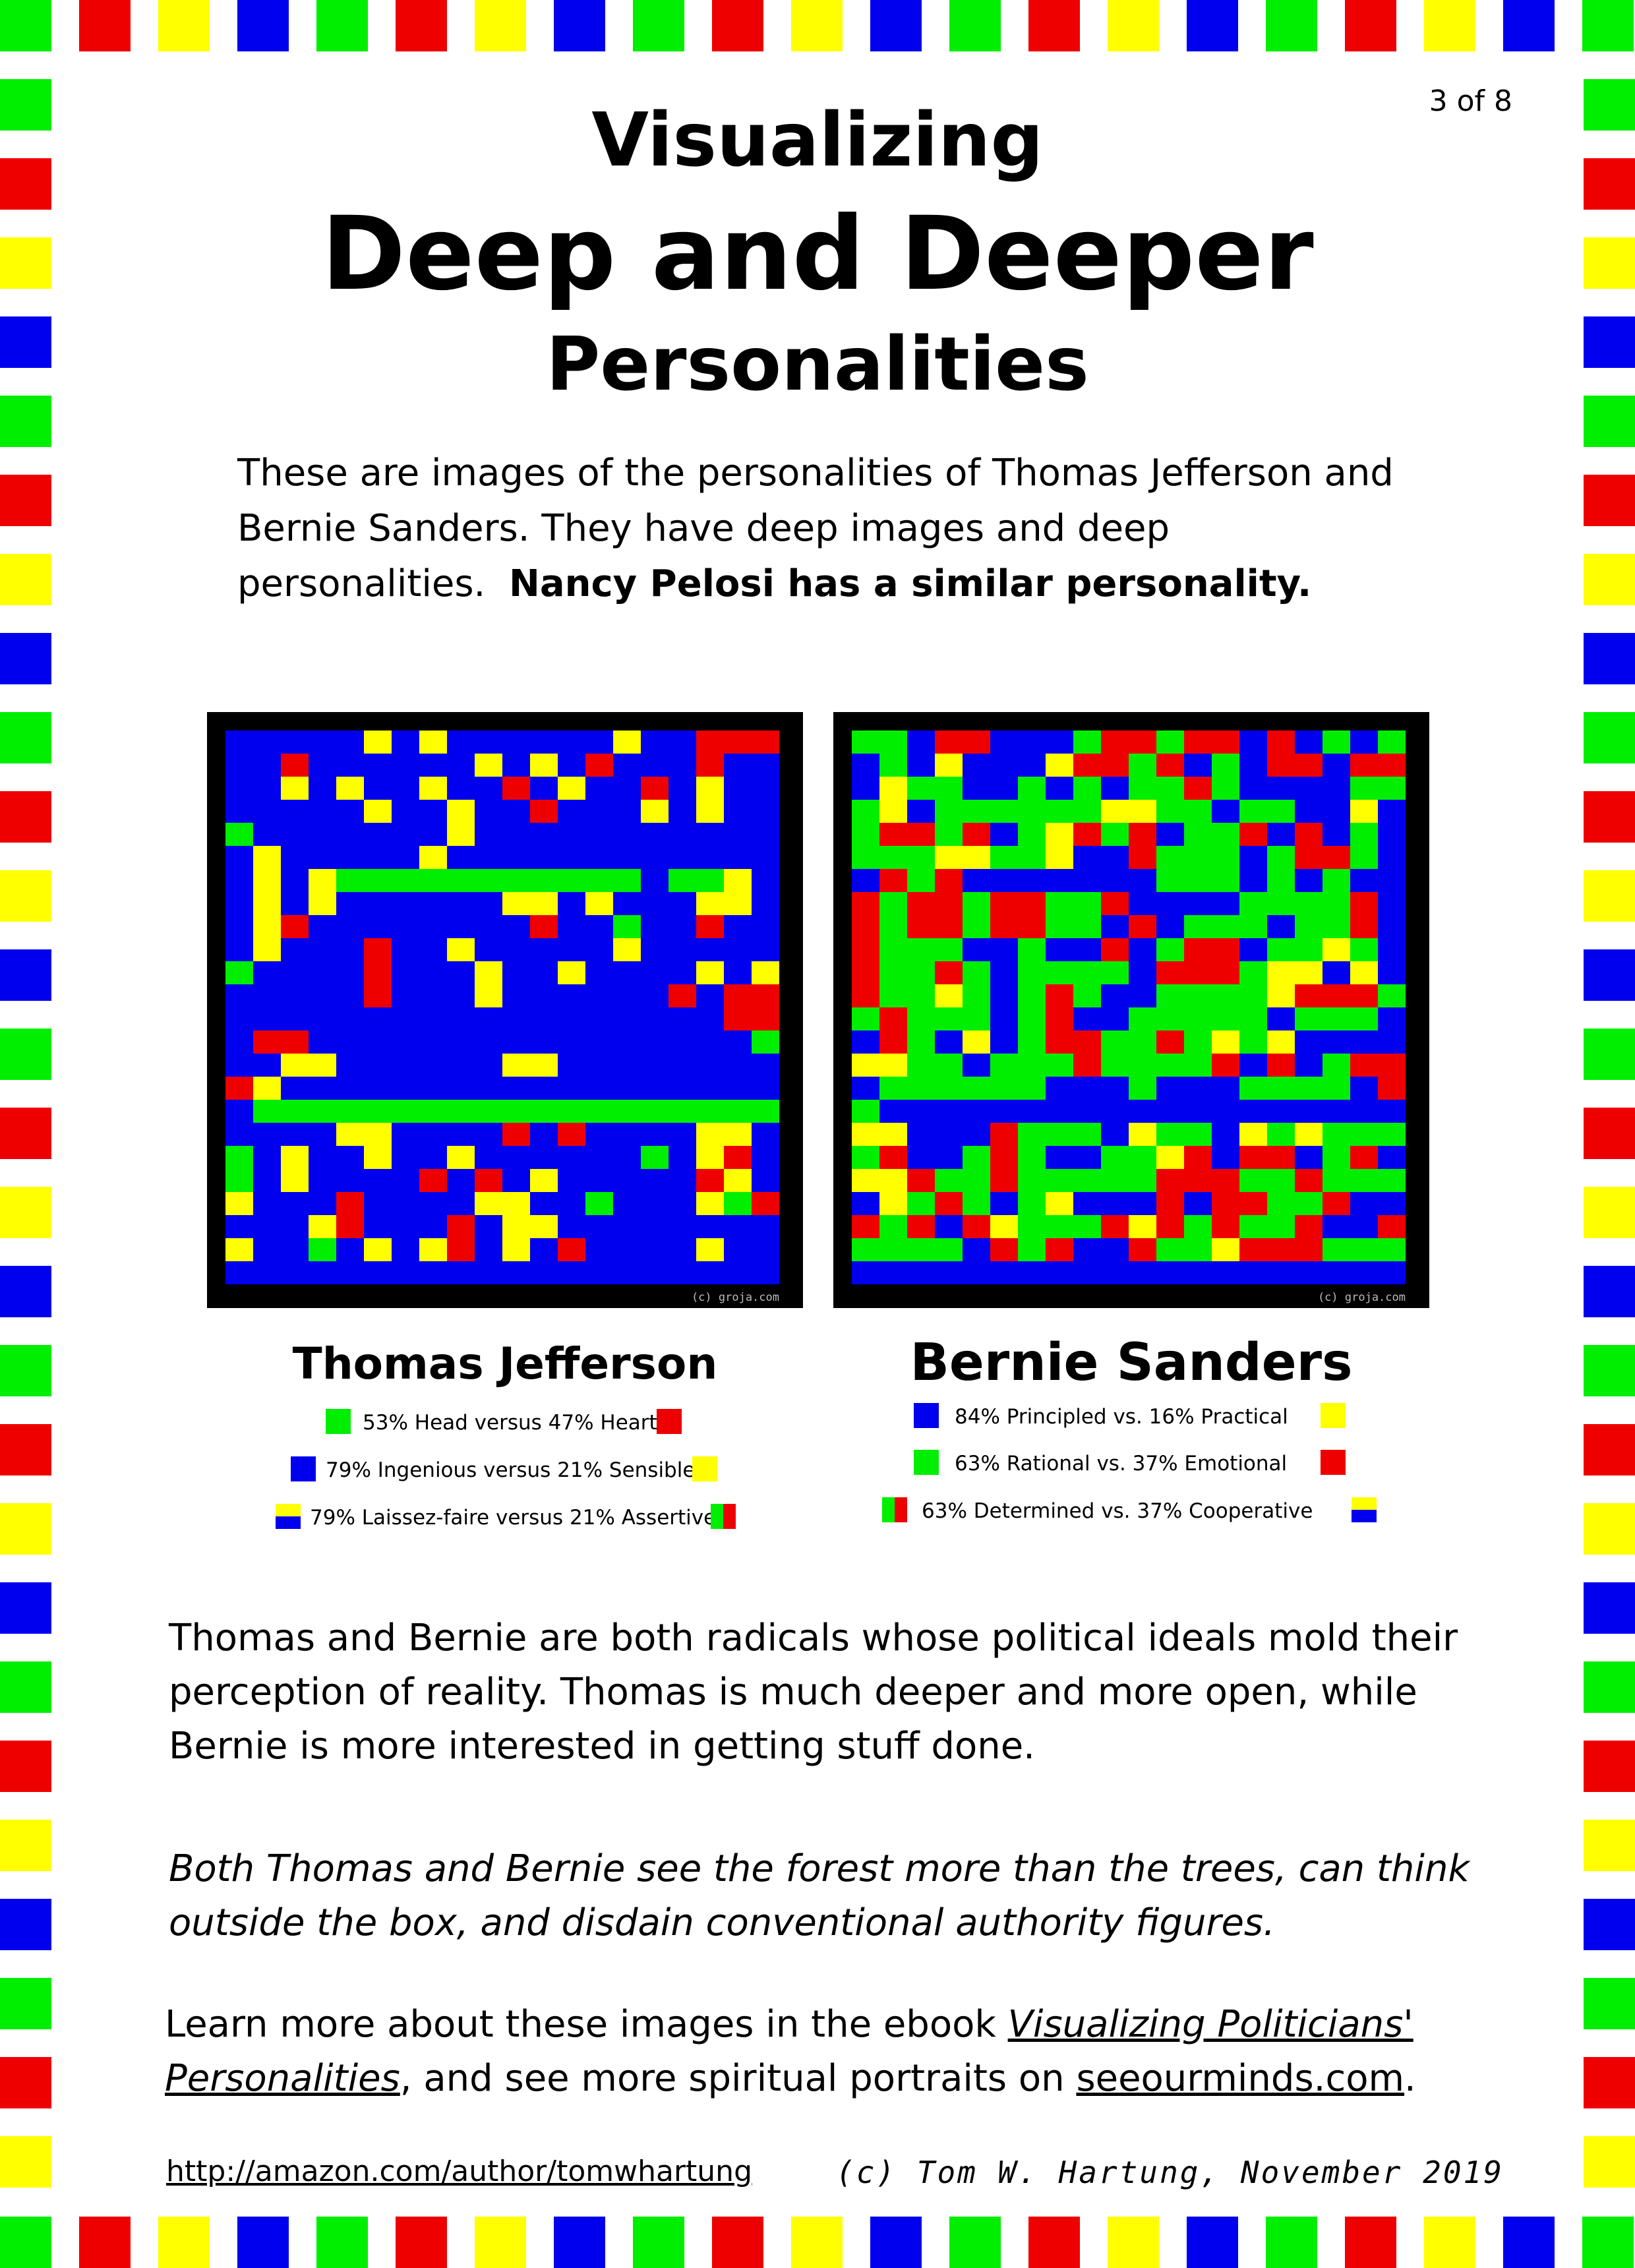  Describe the element at coordinates (735, 1297) in the screenshot. I see `jefferson-portrait-watermark: (c) groja.com` at that location.